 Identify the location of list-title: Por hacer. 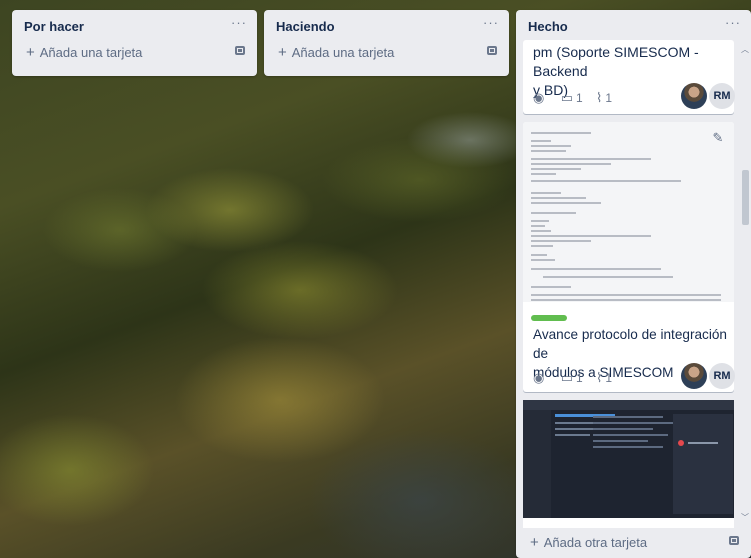
(54, 26).